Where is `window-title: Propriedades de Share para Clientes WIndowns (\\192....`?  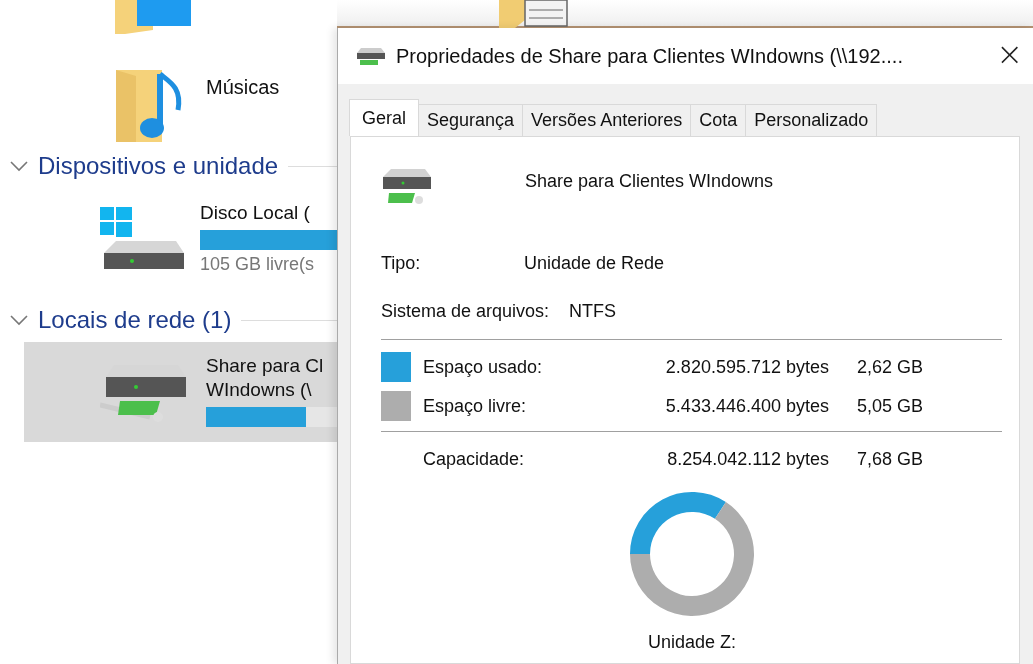 window-title: Propriedades de Share para Clientes WIndowns (\\192.... is located at coordinates (650, 56).